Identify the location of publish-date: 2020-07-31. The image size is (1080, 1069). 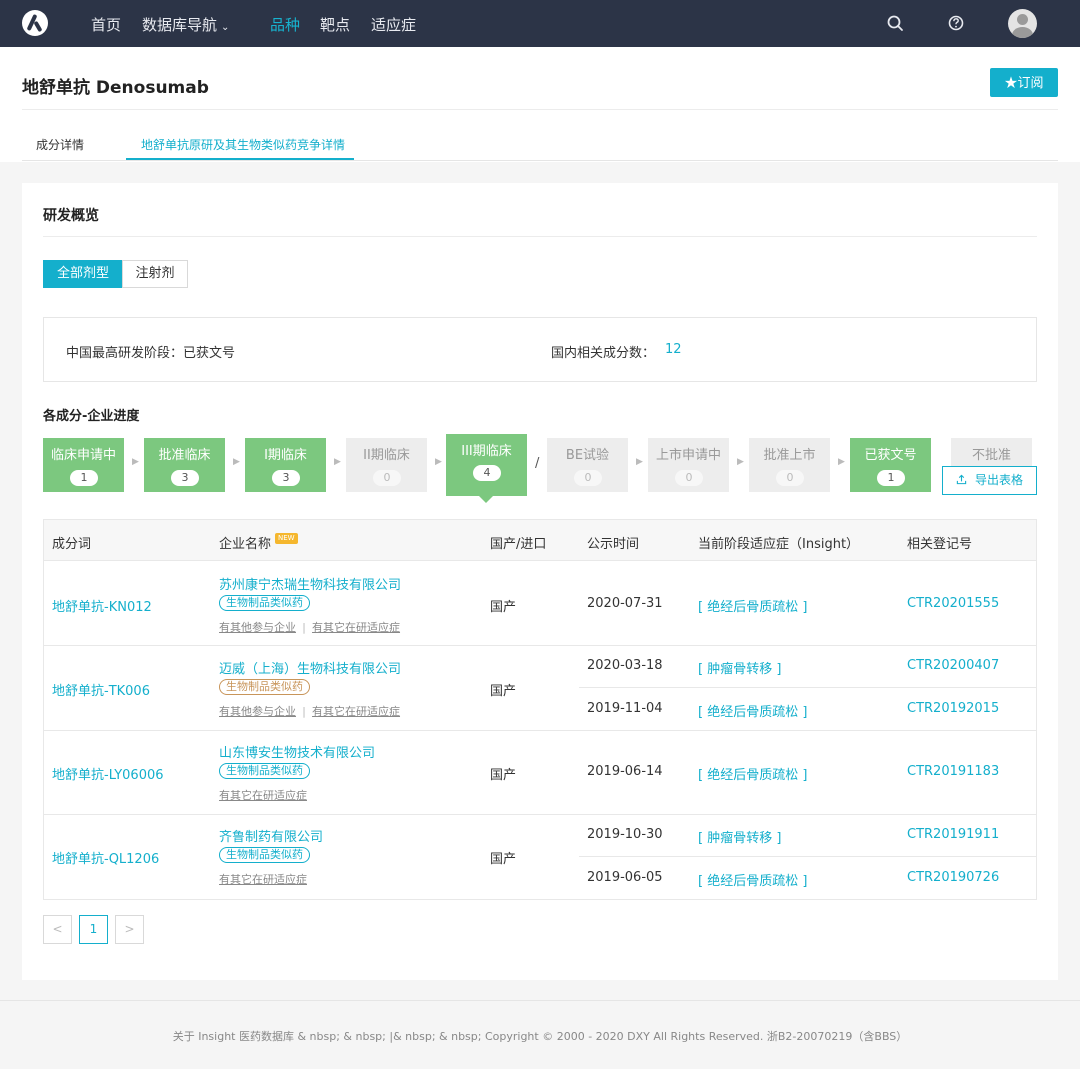
(625, 603).